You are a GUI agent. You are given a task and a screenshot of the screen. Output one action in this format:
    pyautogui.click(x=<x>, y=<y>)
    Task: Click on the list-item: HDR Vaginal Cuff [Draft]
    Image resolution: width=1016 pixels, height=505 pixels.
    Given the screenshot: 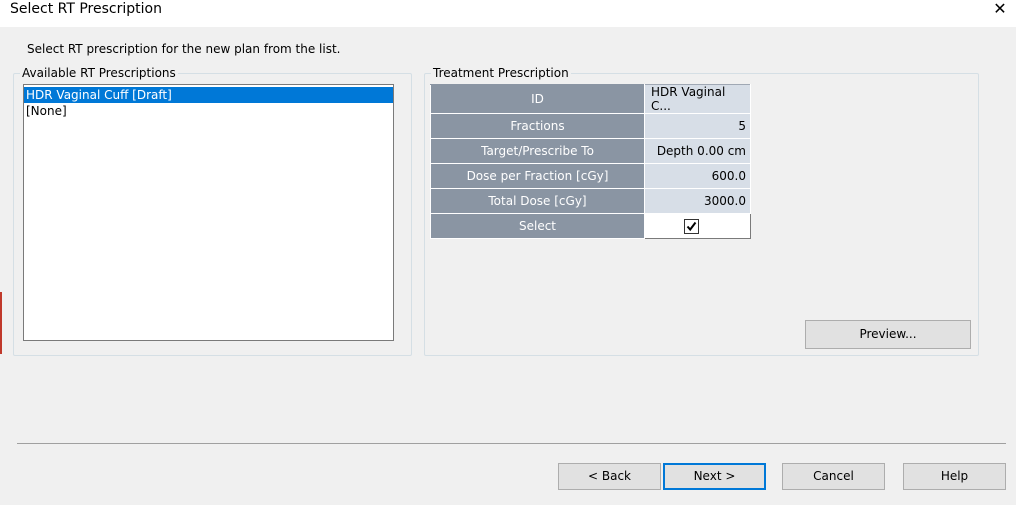 What is the action you would take?
    pyautogui.click(x=208, y=95)
    